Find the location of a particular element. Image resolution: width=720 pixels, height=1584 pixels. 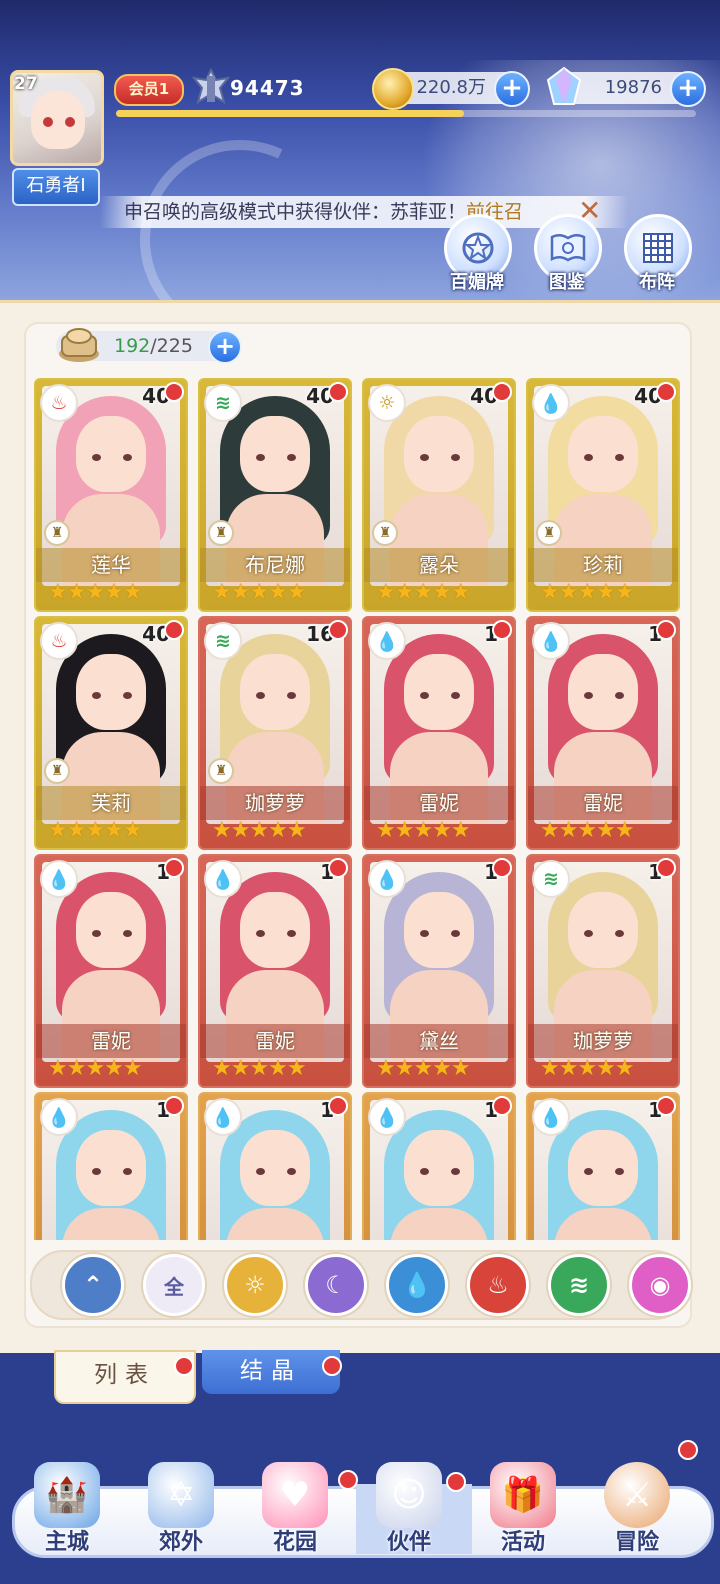

gold-counter: 220.8万 + is located at coordinates (451, 89).